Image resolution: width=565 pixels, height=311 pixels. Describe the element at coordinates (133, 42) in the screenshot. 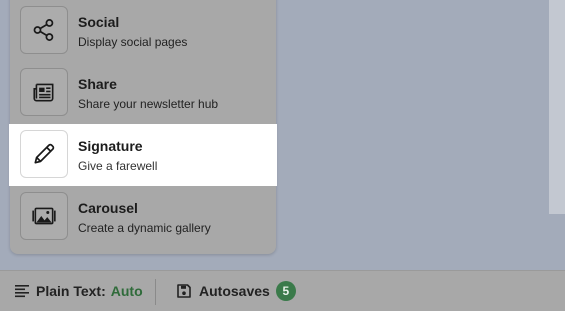

I see `menu-item-subtitle: Display social pages` at that location.